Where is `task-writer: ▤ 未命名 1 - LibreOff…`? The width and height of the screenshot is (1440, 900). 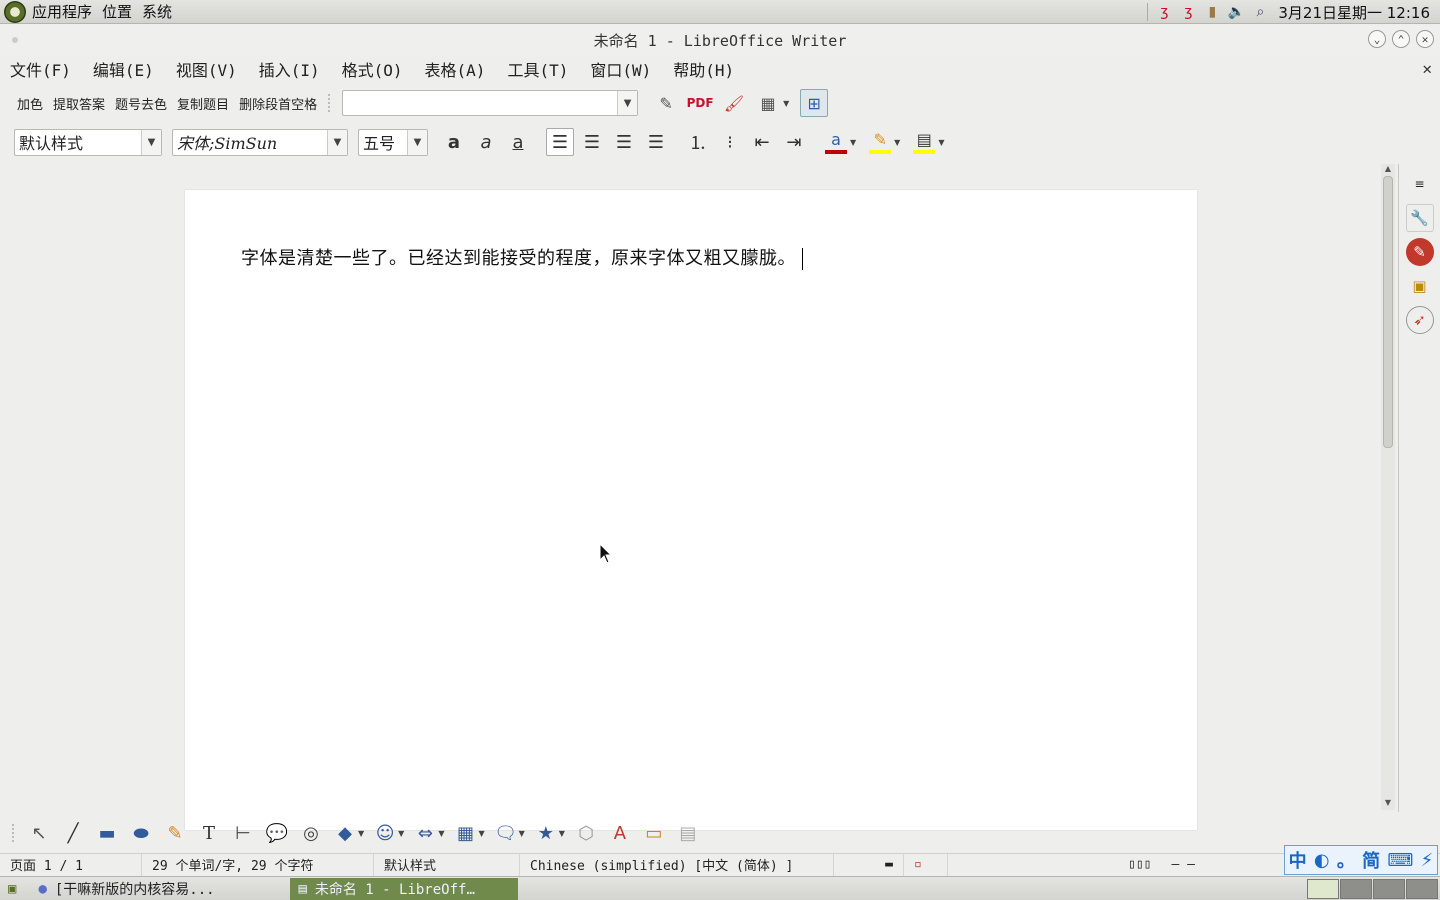
task-writer: ▤ 未命名 1 - LibreOff… is located at coordinates (404, 888).